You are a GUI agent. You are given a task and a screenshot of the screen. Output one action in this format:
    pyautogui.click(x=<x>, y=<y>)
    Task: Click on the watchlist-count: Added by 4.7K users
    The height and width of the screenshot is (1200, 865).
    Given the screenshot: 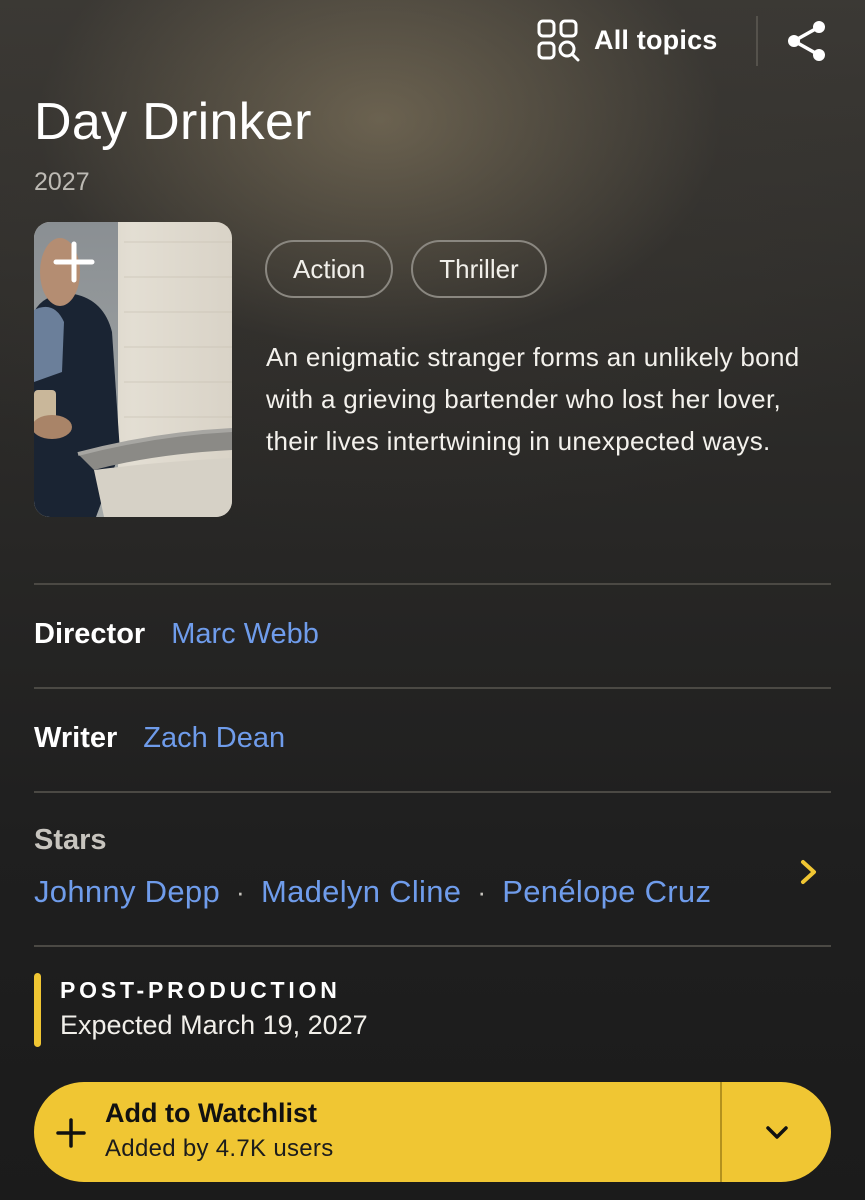 What is the action you would take?
    pyautogui.click(x=219, y=1148)
    